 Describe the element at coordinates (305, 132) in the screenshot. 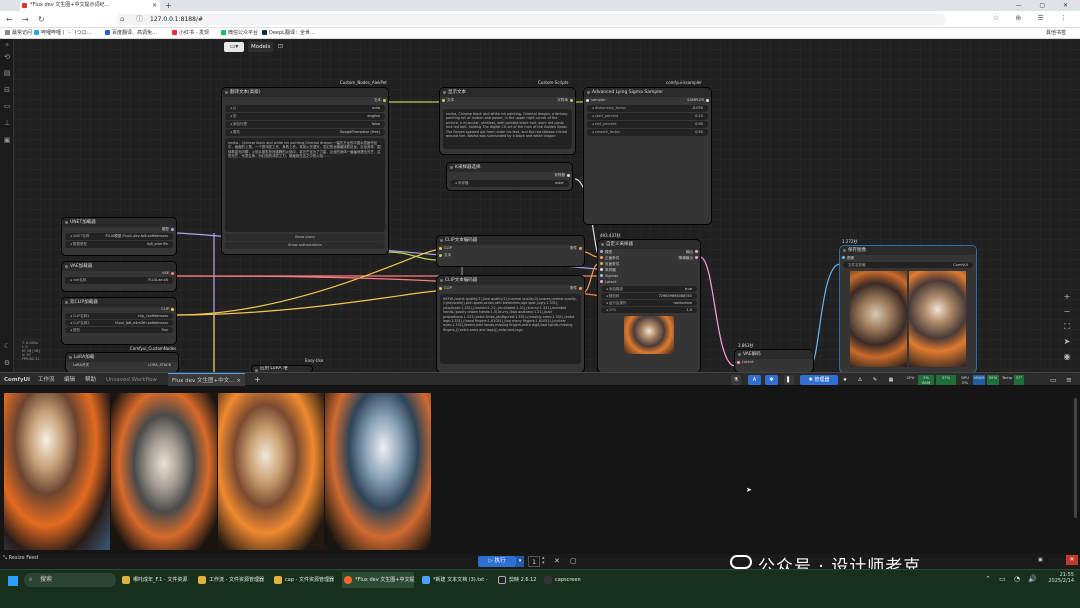

I see `widget-row: ◂ 服务 GoogleTranslator (free)` at that location.